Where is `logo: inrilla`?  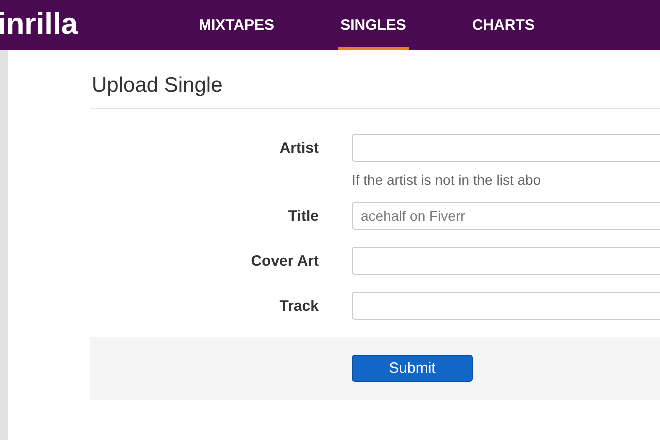
logo: inrilla is located at coordinates (98, 25).